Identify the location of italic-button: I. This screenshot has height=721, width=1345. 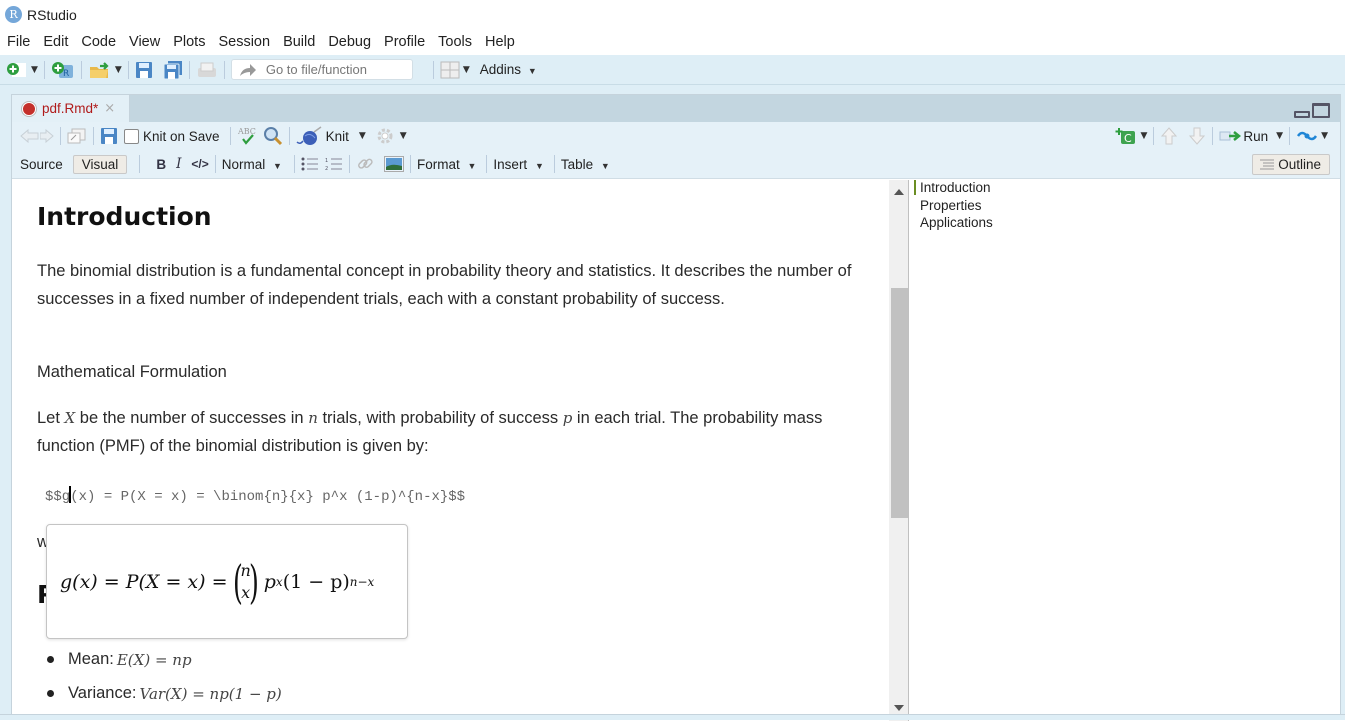
(178, 164).